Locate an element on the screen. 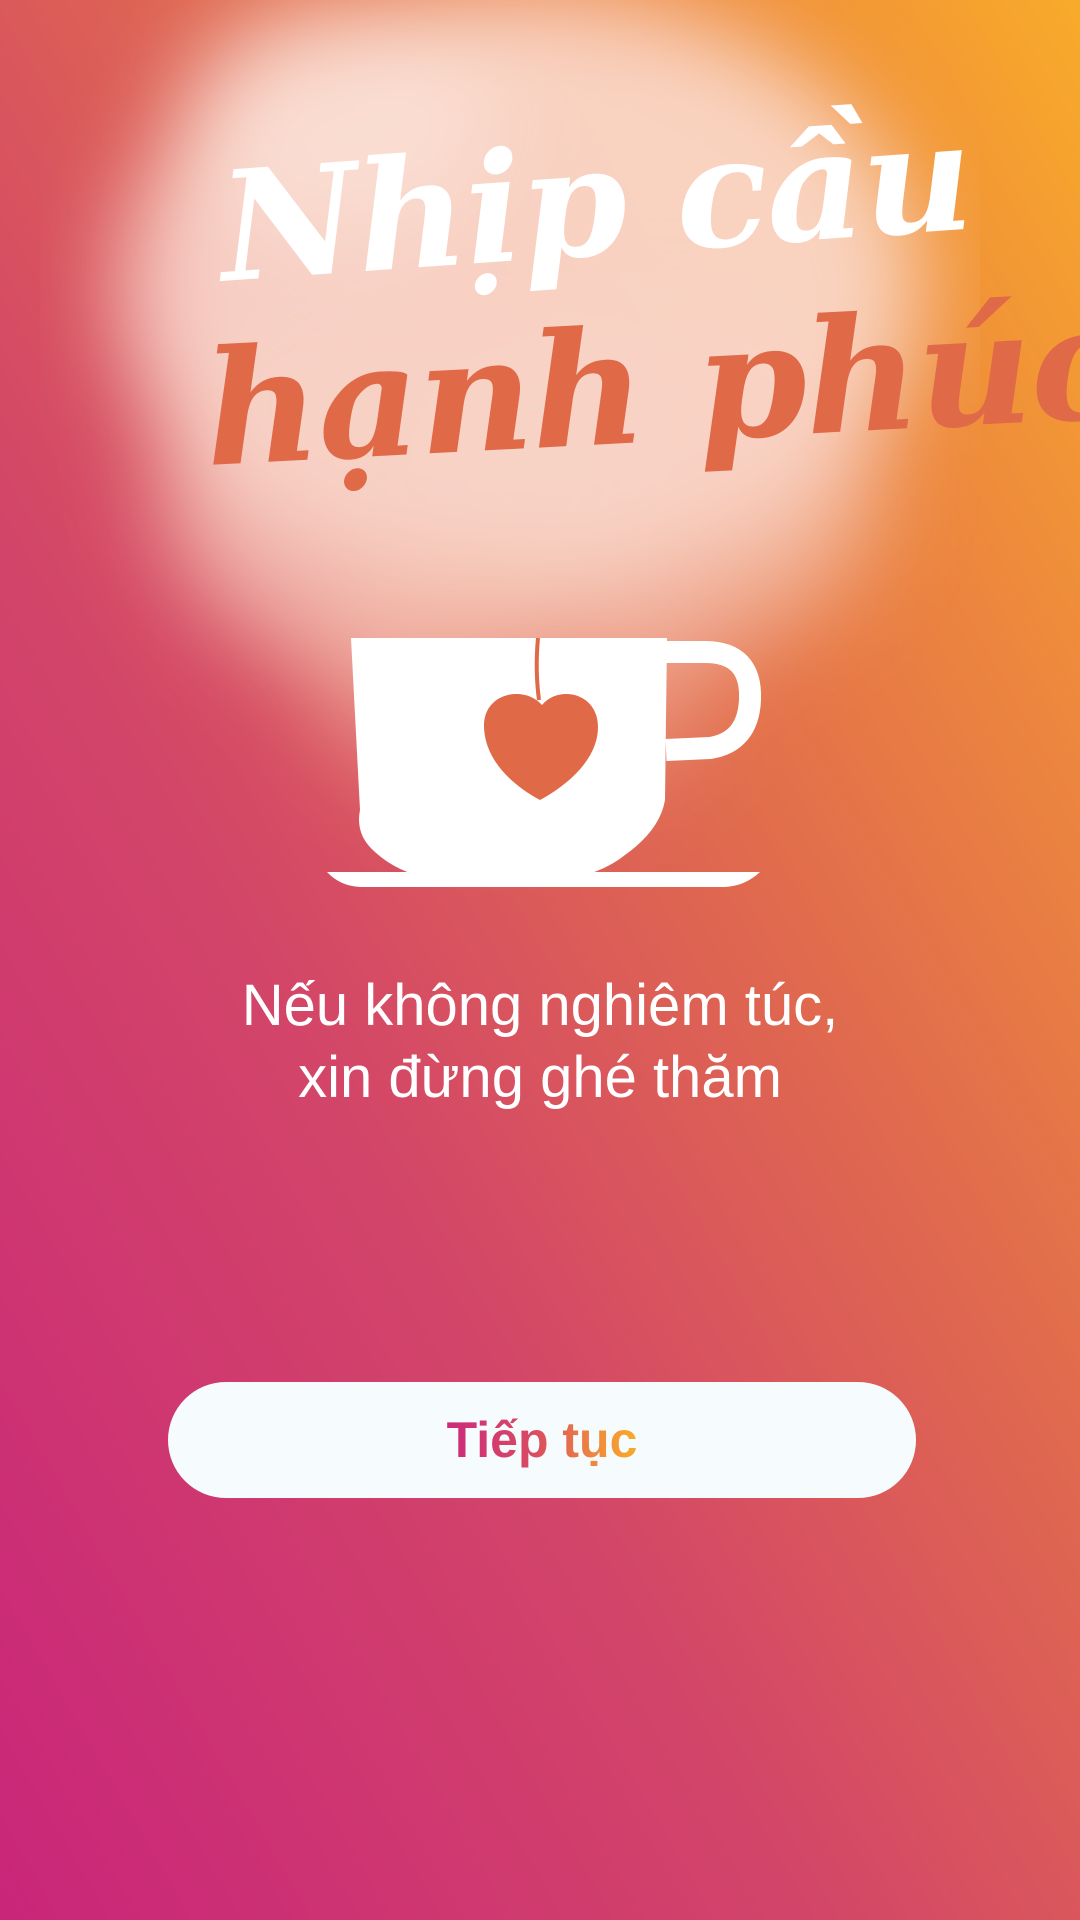 This screenshot has height=1920, width=1080. tagline-line-2: xin đừng ghé thăm is located at coordinates (540, 1077).